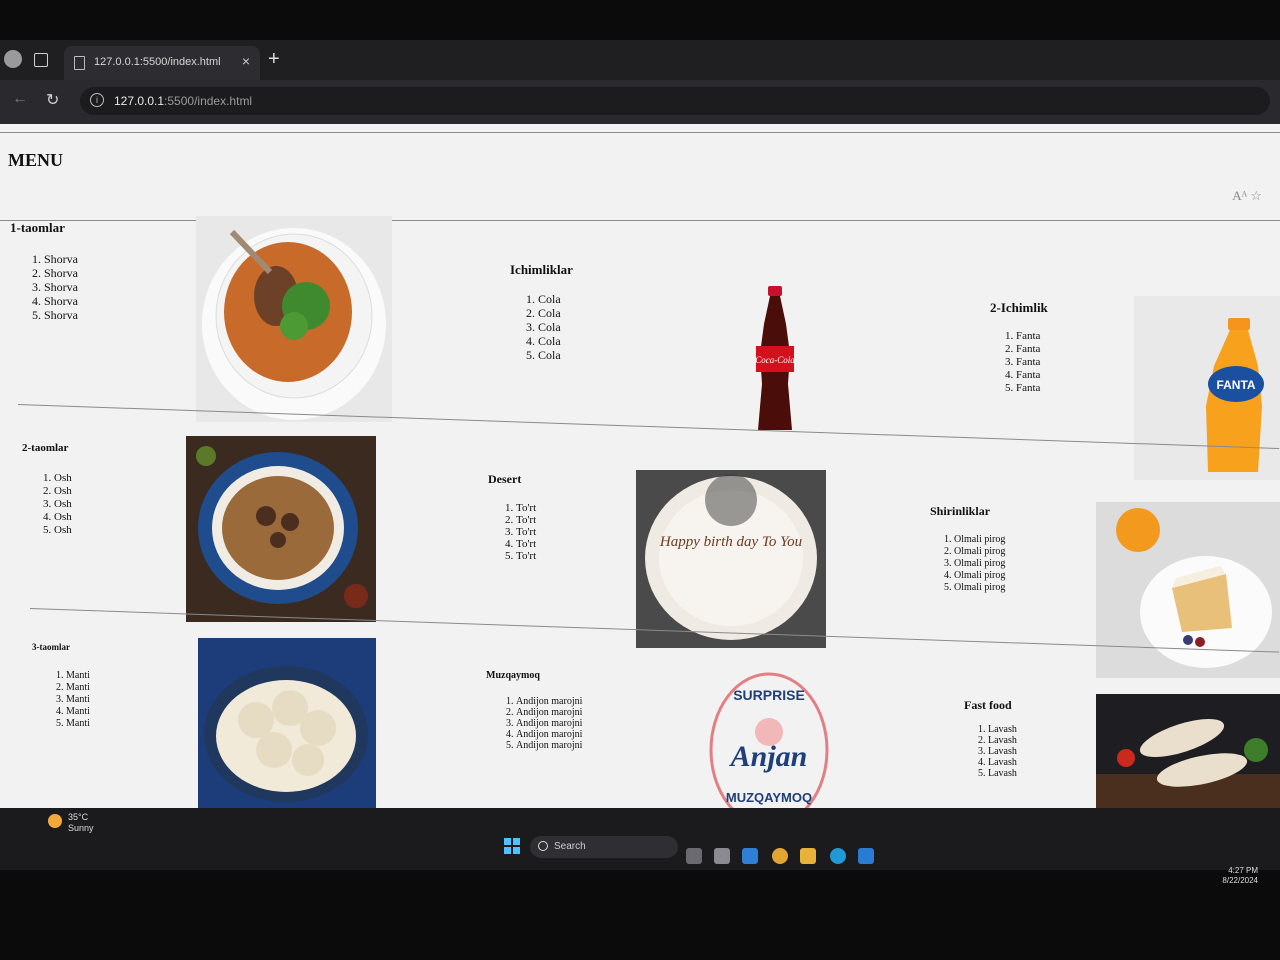 The width and height of the screenshot is (1280, 960). What do you see at coordinates (543, 846) in the screenshot?
I see `search-icon` at bounding box center [543, 846].